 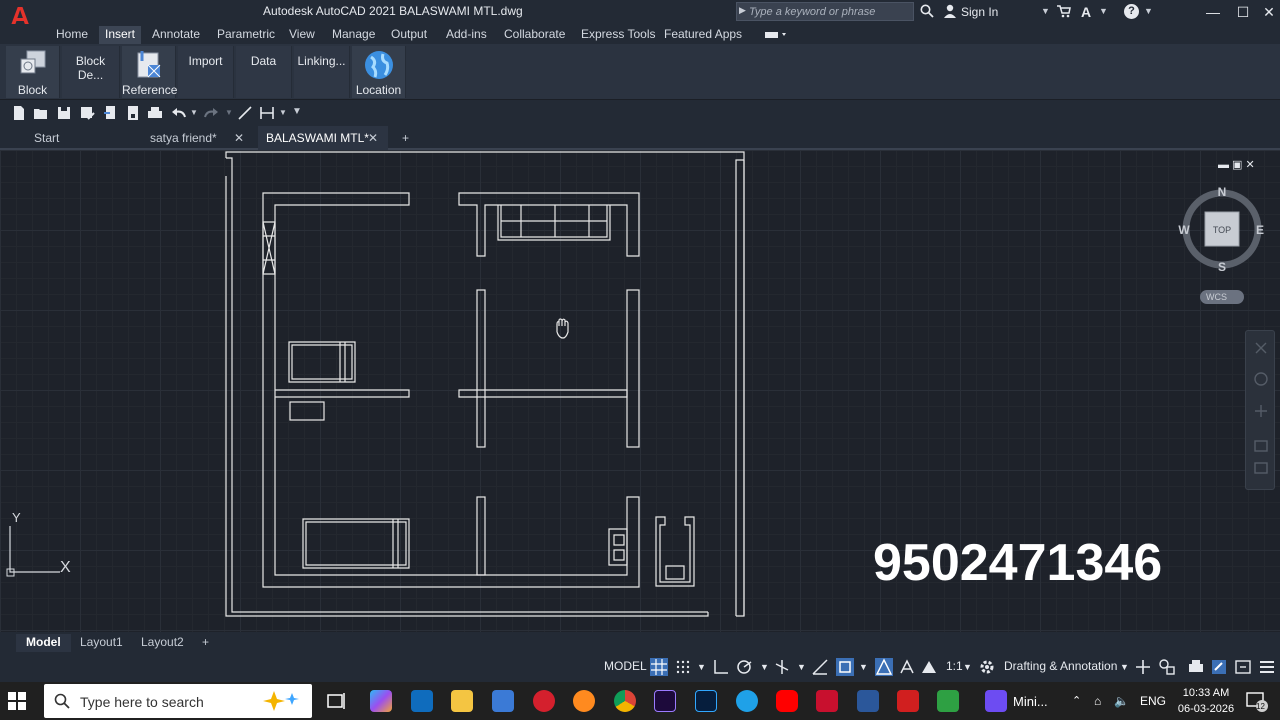 I want to click on ribbon-minimize-icon, so click(x=777, y=35).